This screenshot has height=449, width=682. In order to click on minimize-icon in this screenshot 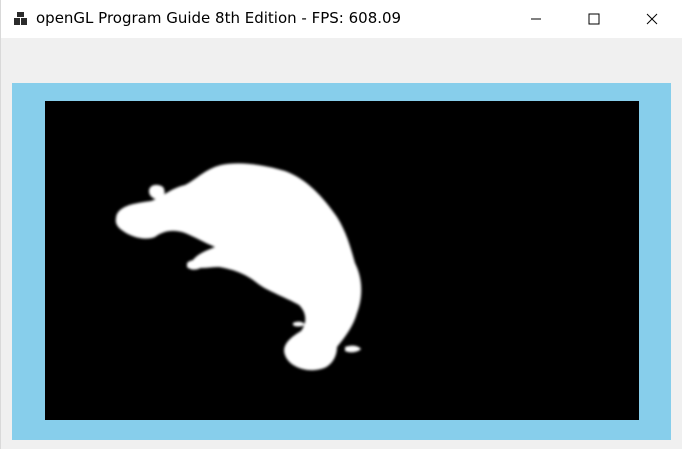, I will do `click(536, 19)`.